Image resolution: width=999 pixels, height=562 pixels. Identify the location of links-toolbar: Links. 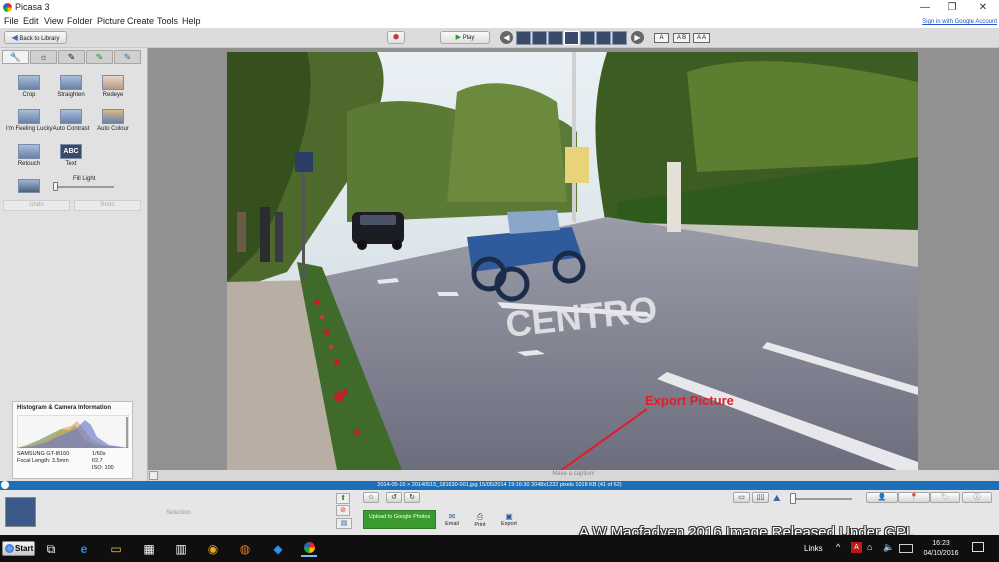
(813, 548).